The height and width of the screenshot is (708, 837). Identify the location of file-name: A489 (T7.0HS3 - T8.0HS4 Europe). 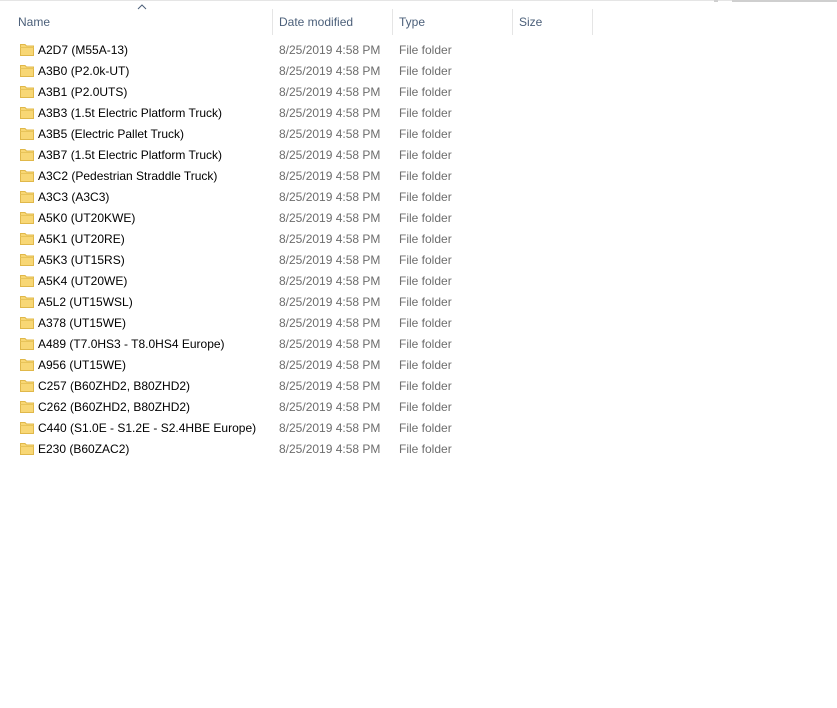
(131, 344).